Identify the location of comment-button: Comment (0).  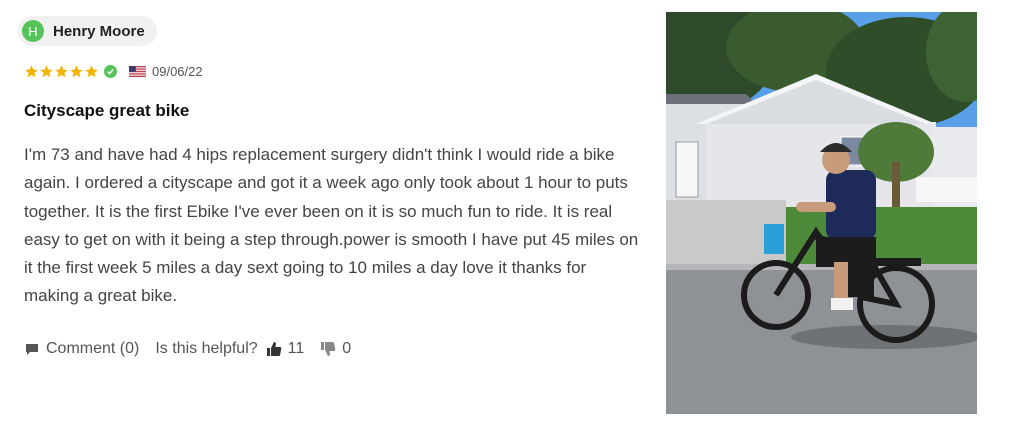
(92, 349).